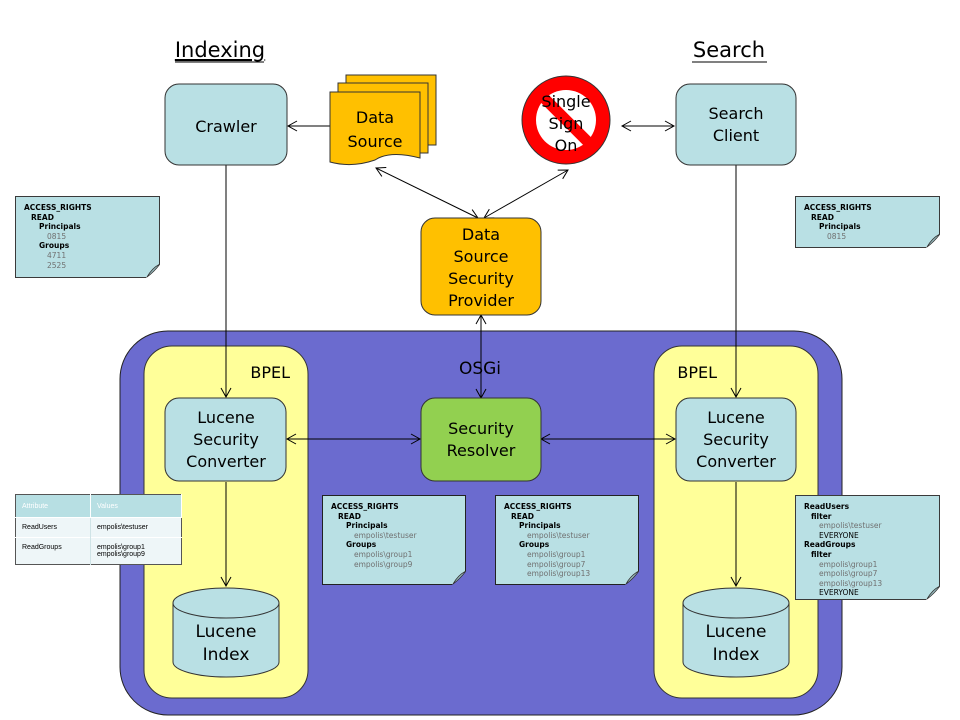 The image size is (960, 720). I want to click on sso-label-3: On, so click(566, 145).